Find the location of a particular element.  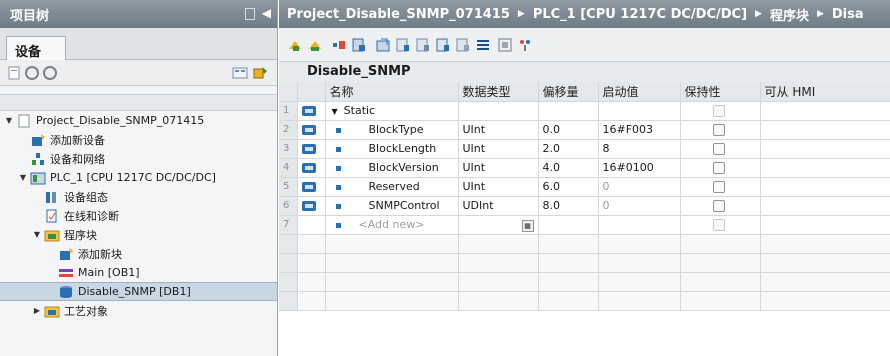

cell-data-type: ▦ is located at coordinates (498, 225).